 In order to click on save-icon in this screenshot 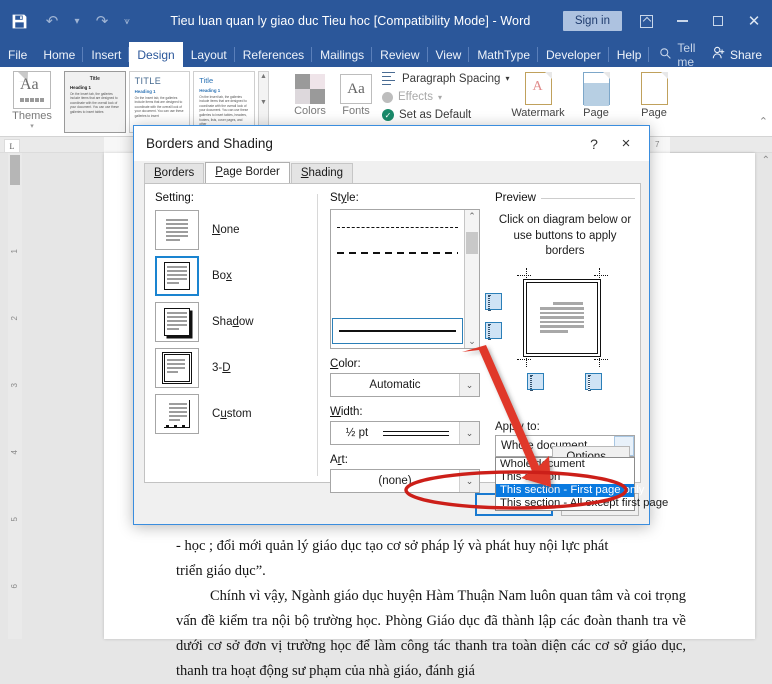, I will do `click(19, 21)`.